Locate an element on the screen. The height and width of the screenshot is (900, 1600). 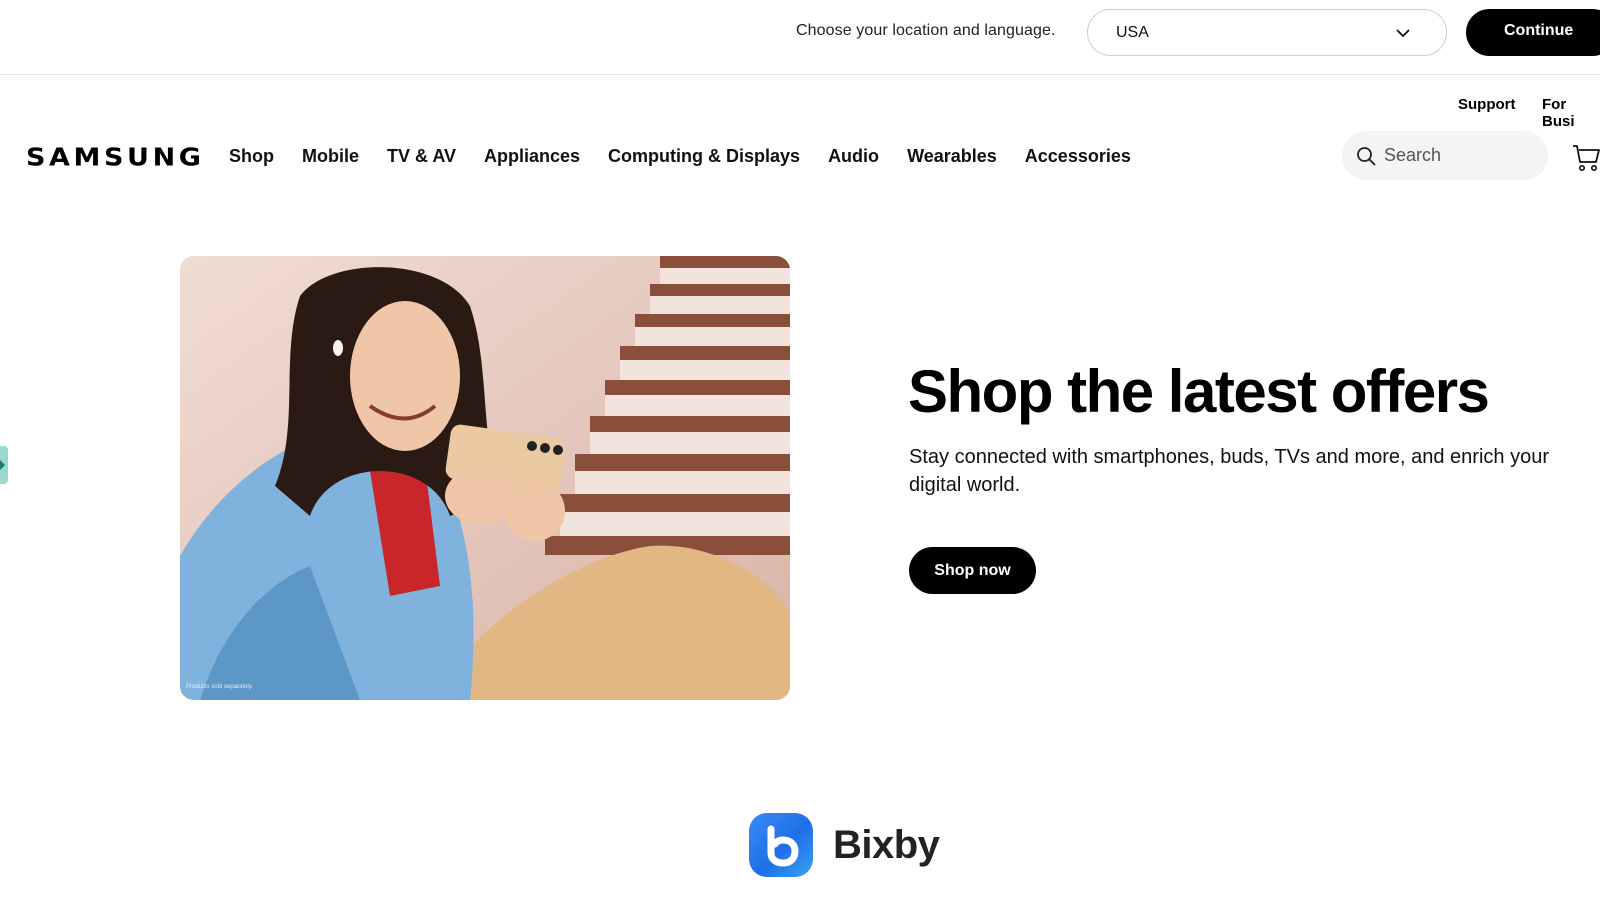
for-business-link: For Busi is located at coordinates (1571, 113).